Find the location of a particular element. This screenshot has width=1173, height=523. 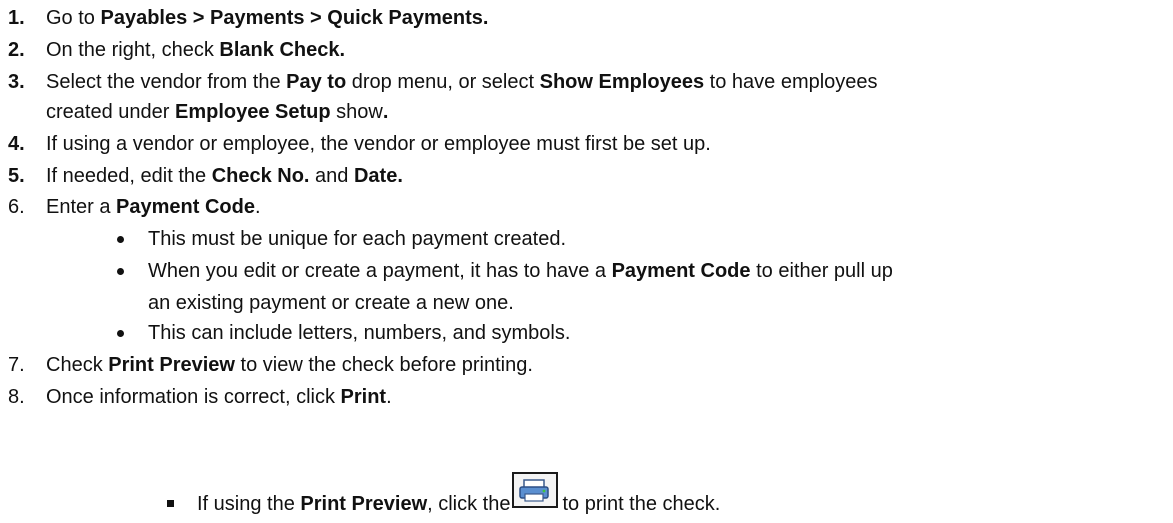

bold-term: Blank Check. is located at coordinates (282, 50).